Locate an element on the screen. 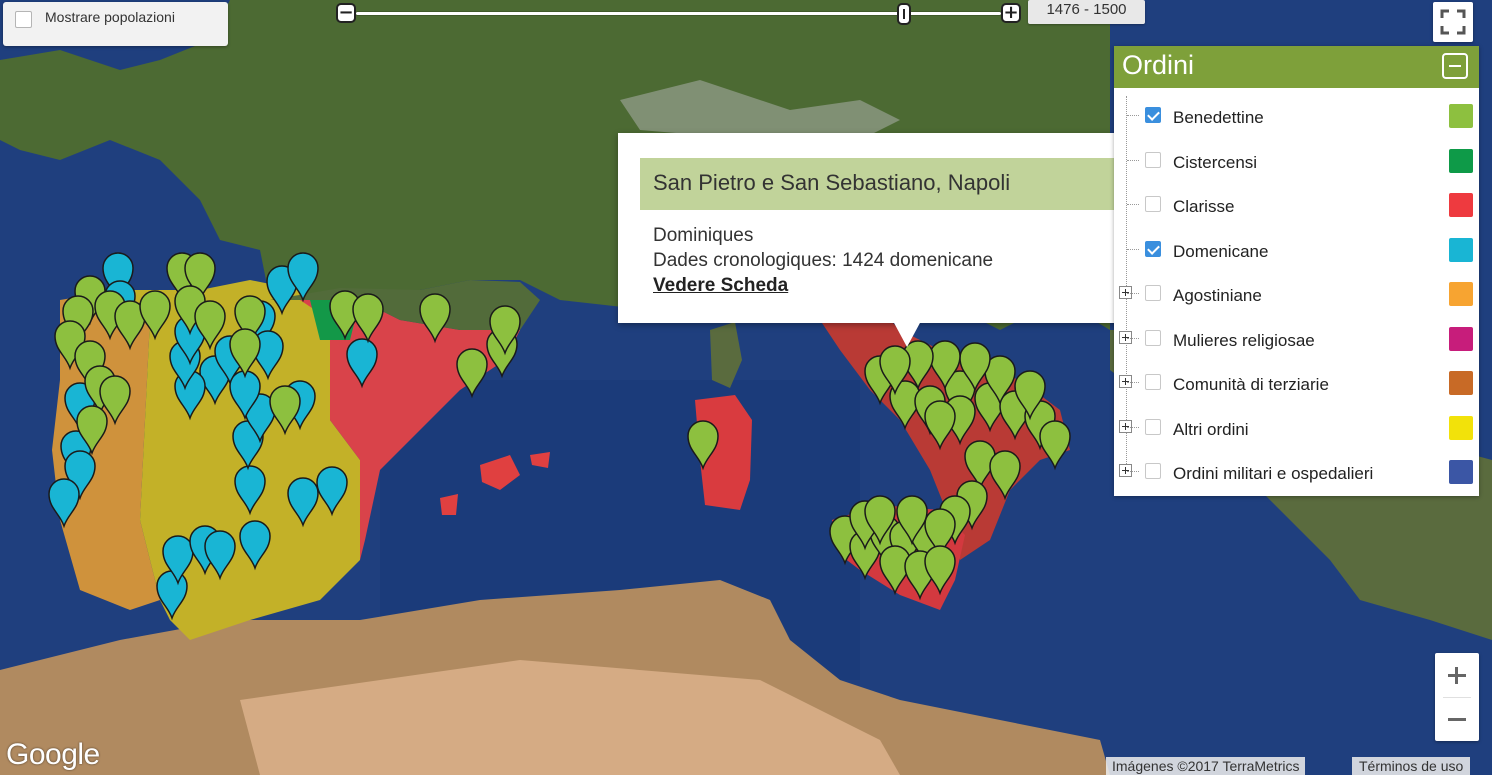  minus-square-icon is located at coordinates (1455, 66).